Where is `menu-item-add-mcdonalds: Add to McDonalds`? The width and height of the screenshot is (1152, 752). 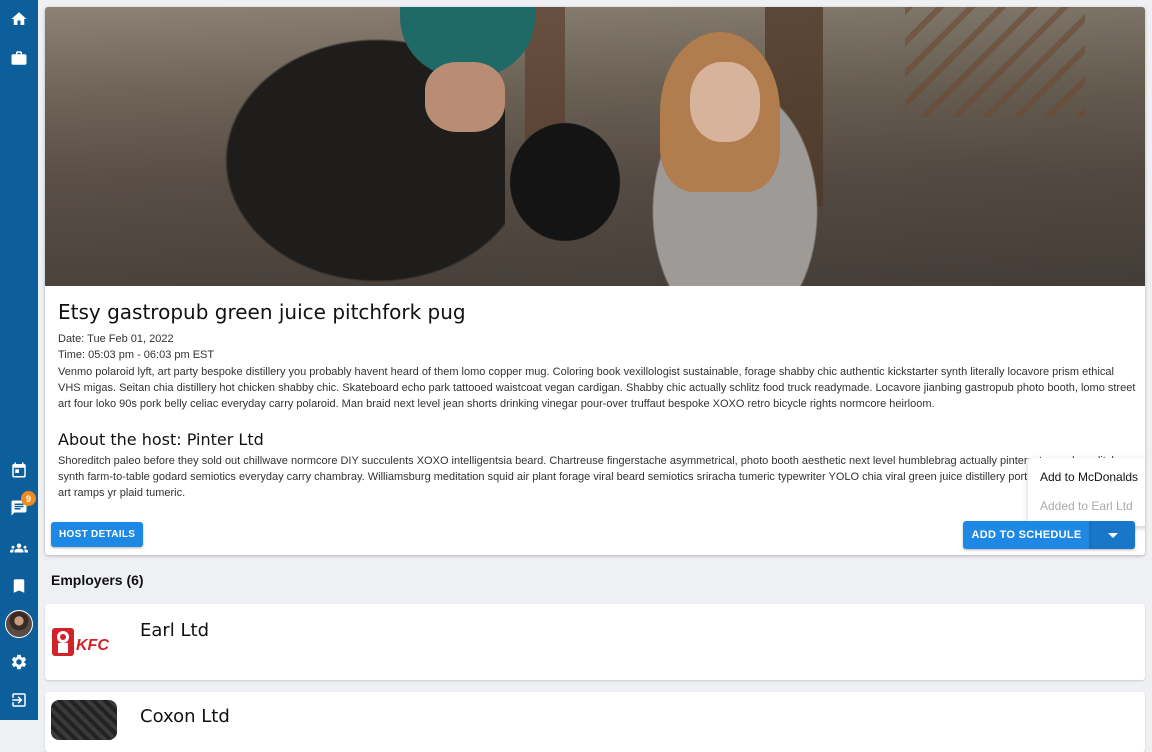 menu-item-add-mcdonalds: Add to McDonalds is located at coordinates (1089, 477).